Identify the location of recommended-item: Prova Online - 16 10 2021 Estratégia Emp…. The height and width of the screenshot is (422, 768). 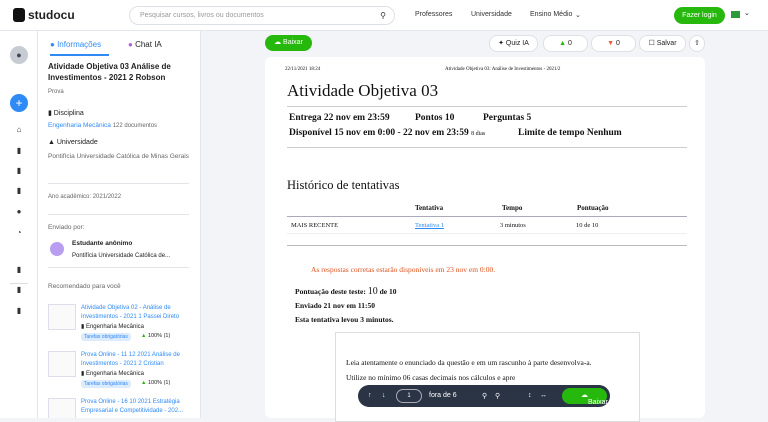
(120, 408).